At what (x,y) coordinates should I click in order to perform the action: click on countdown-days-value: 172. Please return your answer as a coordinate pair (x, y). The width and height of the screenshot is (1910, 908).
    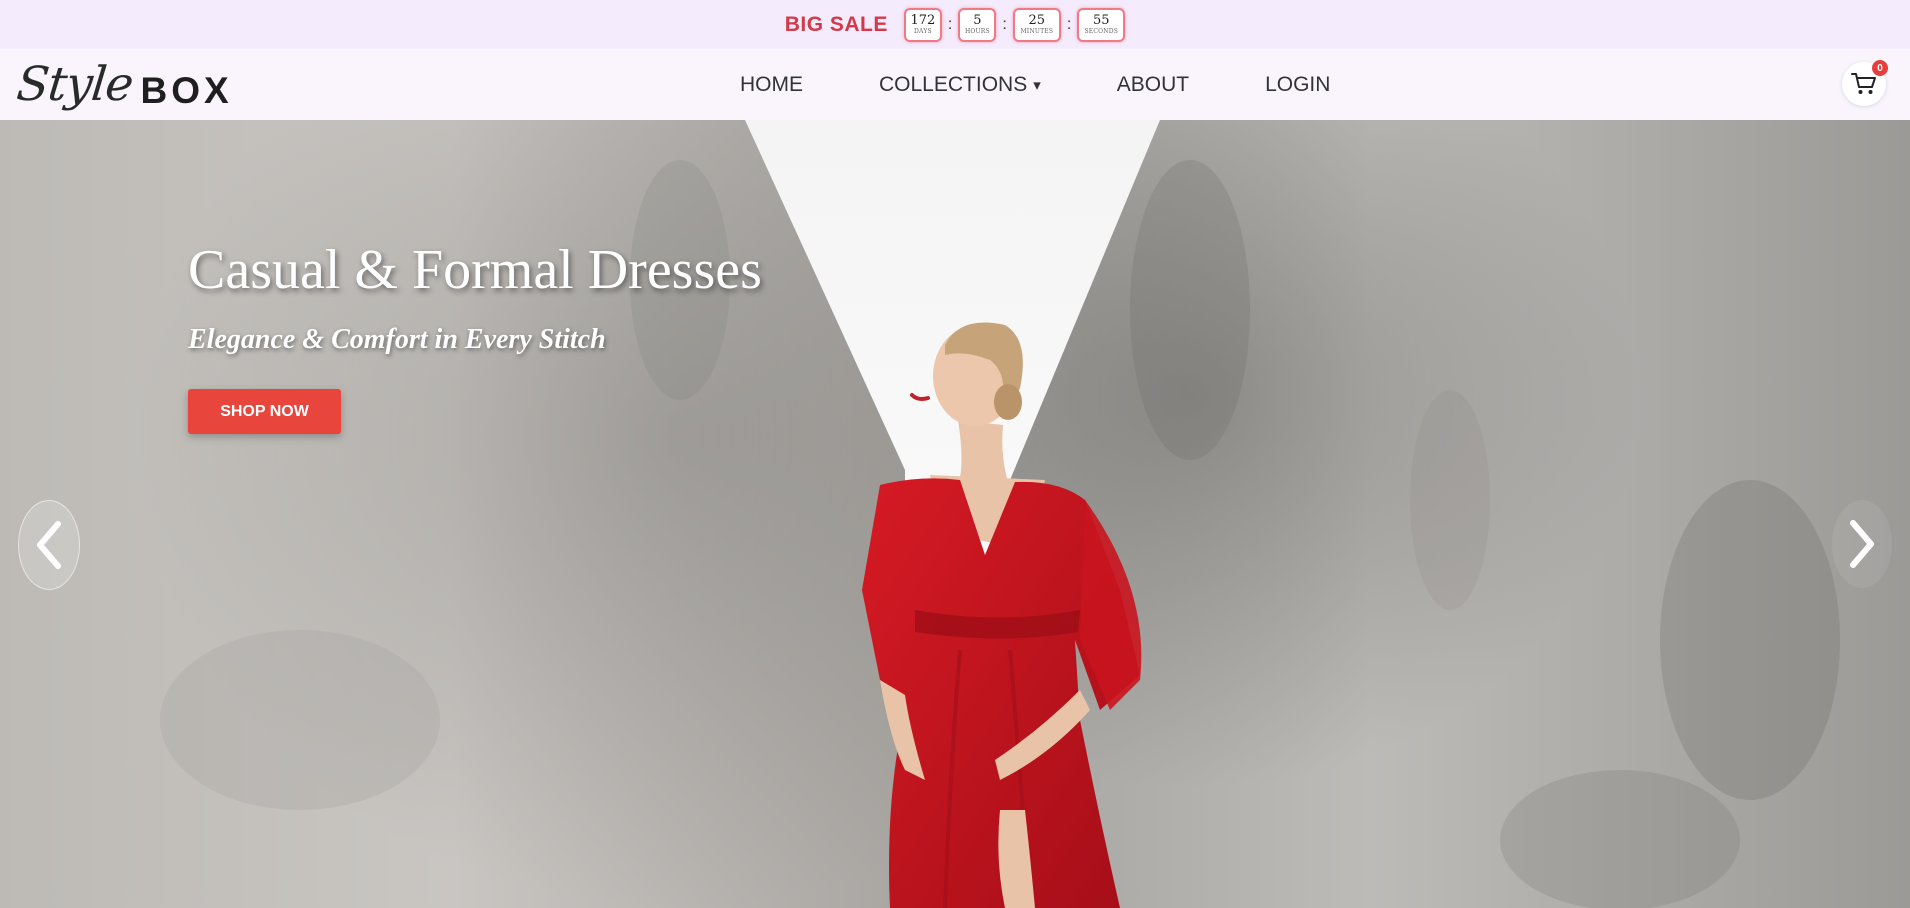
    Looking at the image, I should click on (923, 20).